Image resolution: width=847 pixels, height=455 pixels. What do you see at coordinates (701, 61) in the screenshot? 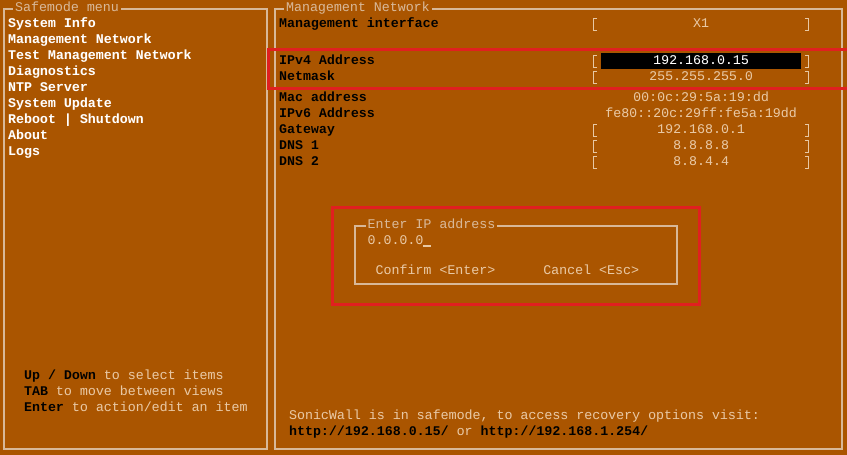
I see `field-value: 192.168.0.15` at bounding box center [701, 61].